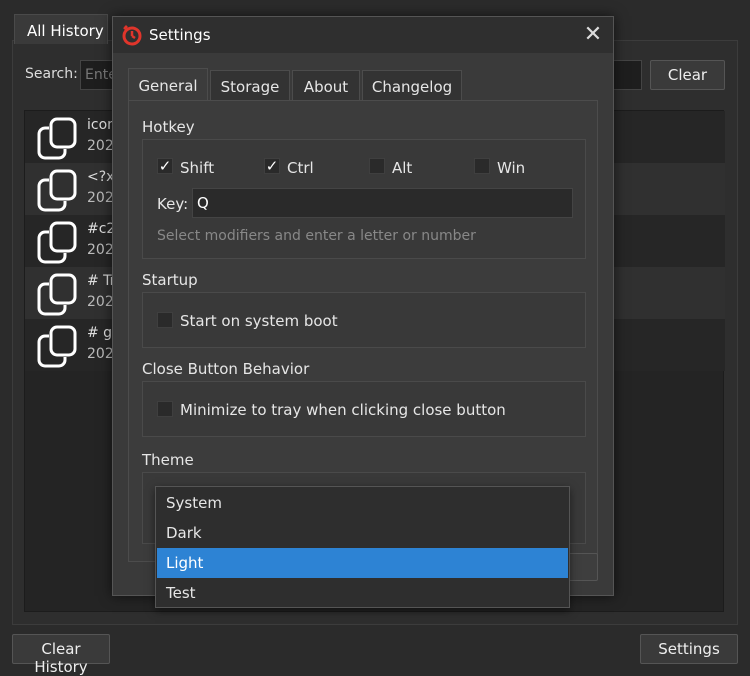 This screenshot has width=750, height=676. I want to click on alt-label: Alt, so click(402, 168).